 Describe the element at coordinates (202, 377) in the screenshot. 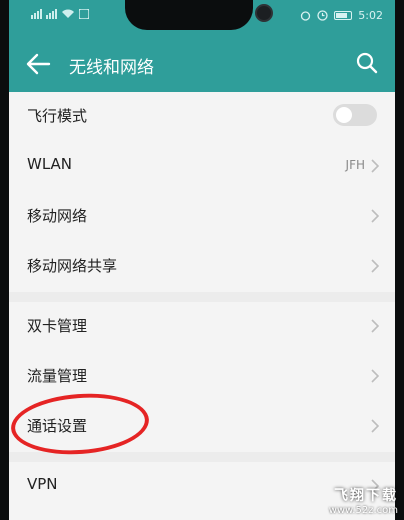

I see `data-usage-row: 流量管理` at that location.